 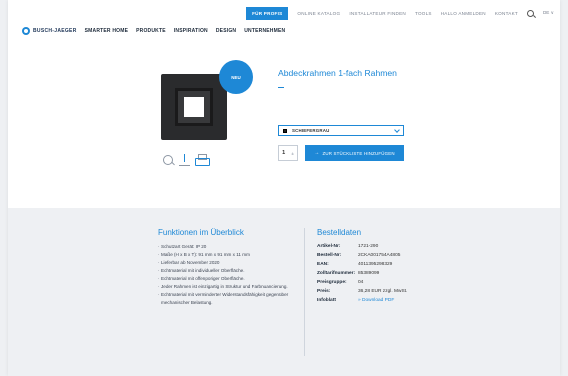 I want to click on order-value: 2CKA001754A4805, so click(x=379, y=255).